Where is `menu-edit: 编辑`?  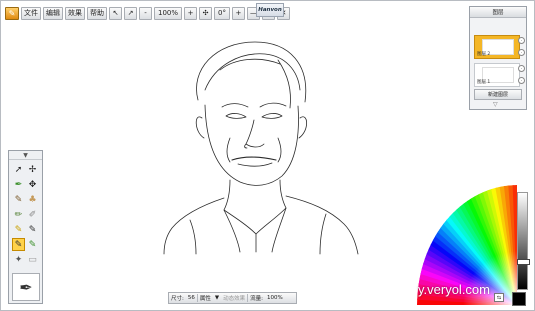
menu-edit: 编辑 is located at coordinates (53, 13).